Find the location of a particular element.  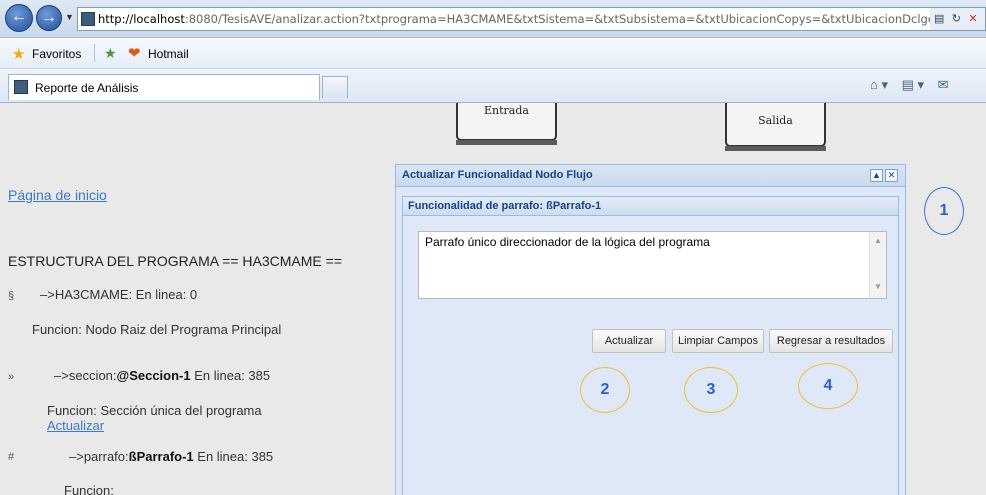

back-button: ← is located at coordinates (19, 18).